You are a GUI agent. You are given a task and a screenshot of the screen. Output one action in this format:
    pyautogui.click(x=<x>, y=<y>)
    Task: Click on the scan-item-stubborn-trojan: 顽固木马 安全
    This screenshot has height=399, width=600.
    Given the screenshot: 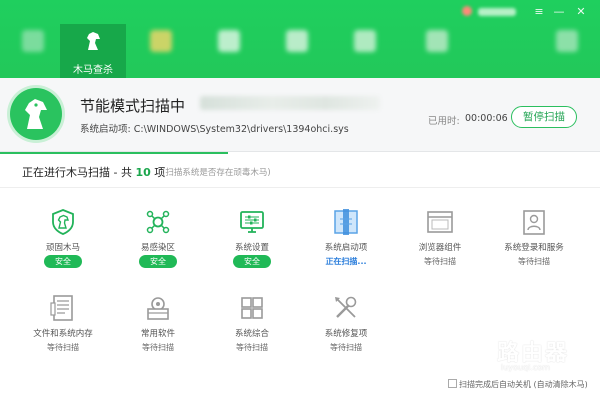 What is the action you would take?
    pyautogui.click(x=63, y=243)
    